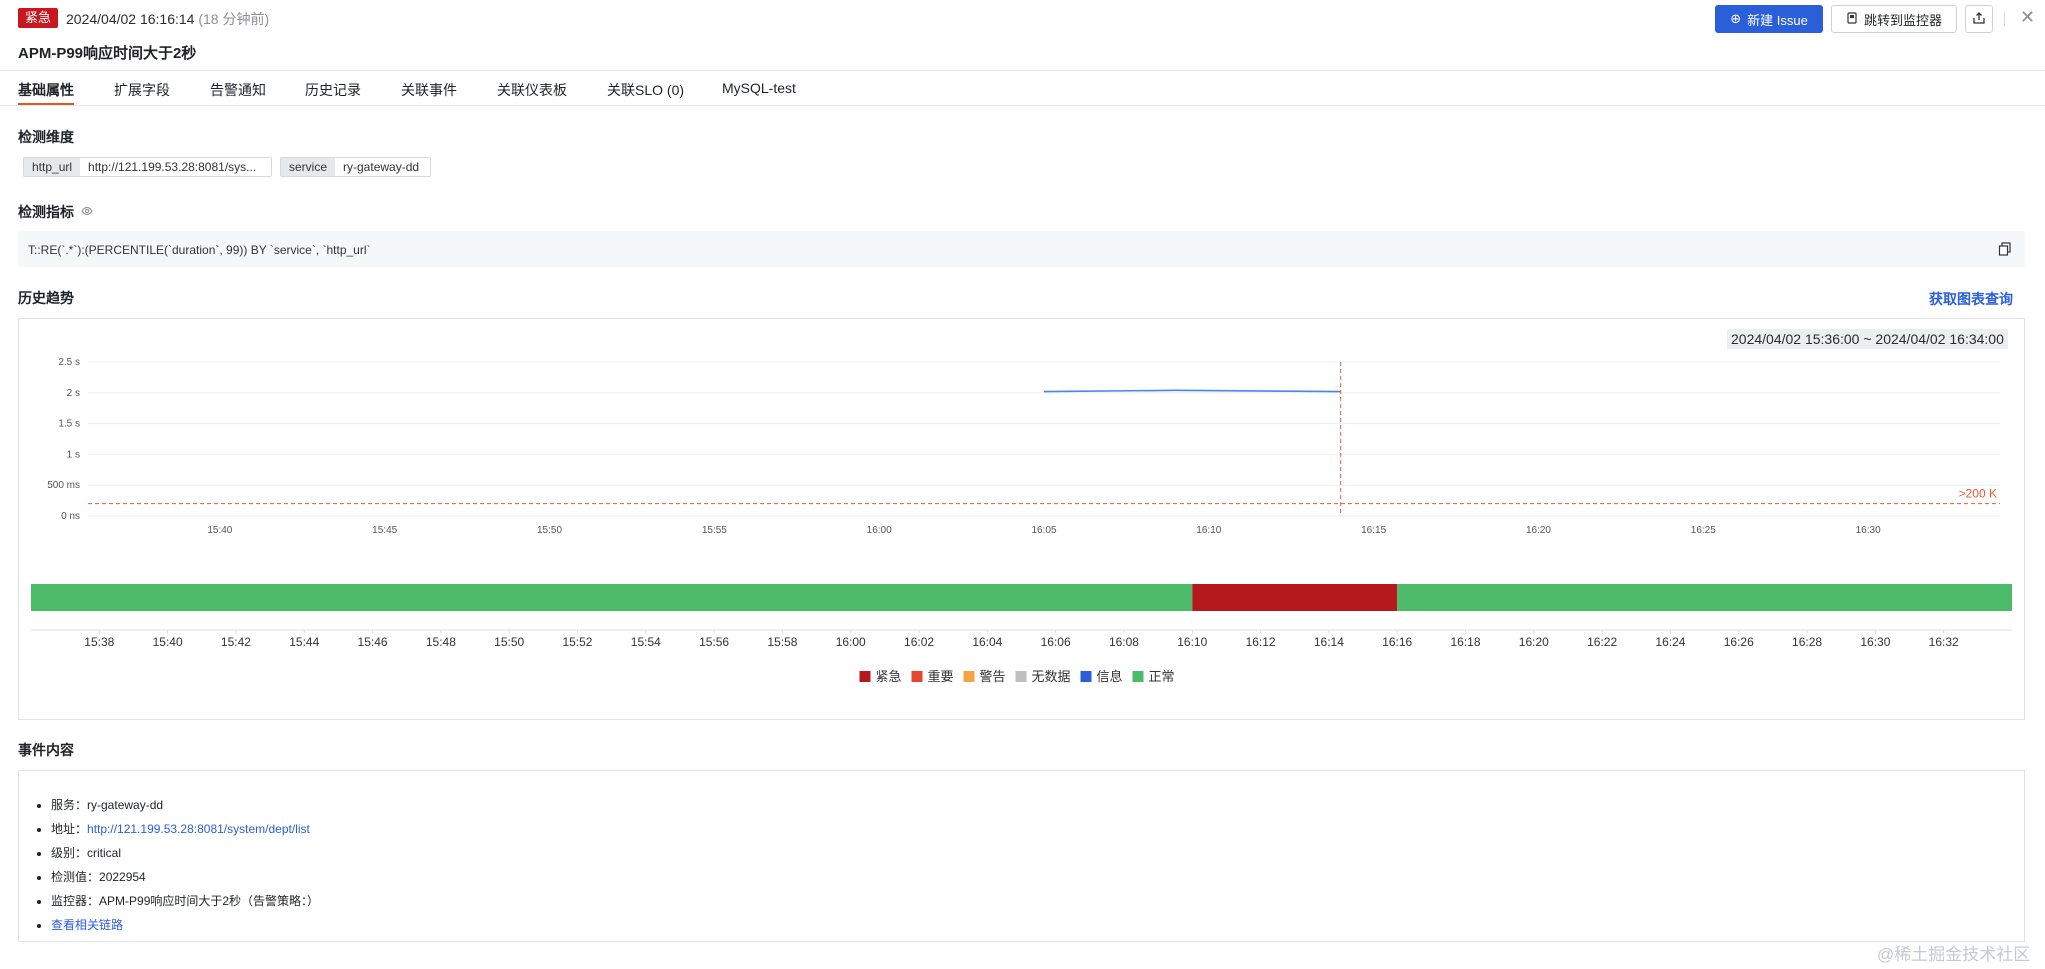 The height and width of the screenshot is (969, 2045). Describe the element at coordinates (185, 877) in the screenshot. I see `list-item: 检测值：2022954` at that location.